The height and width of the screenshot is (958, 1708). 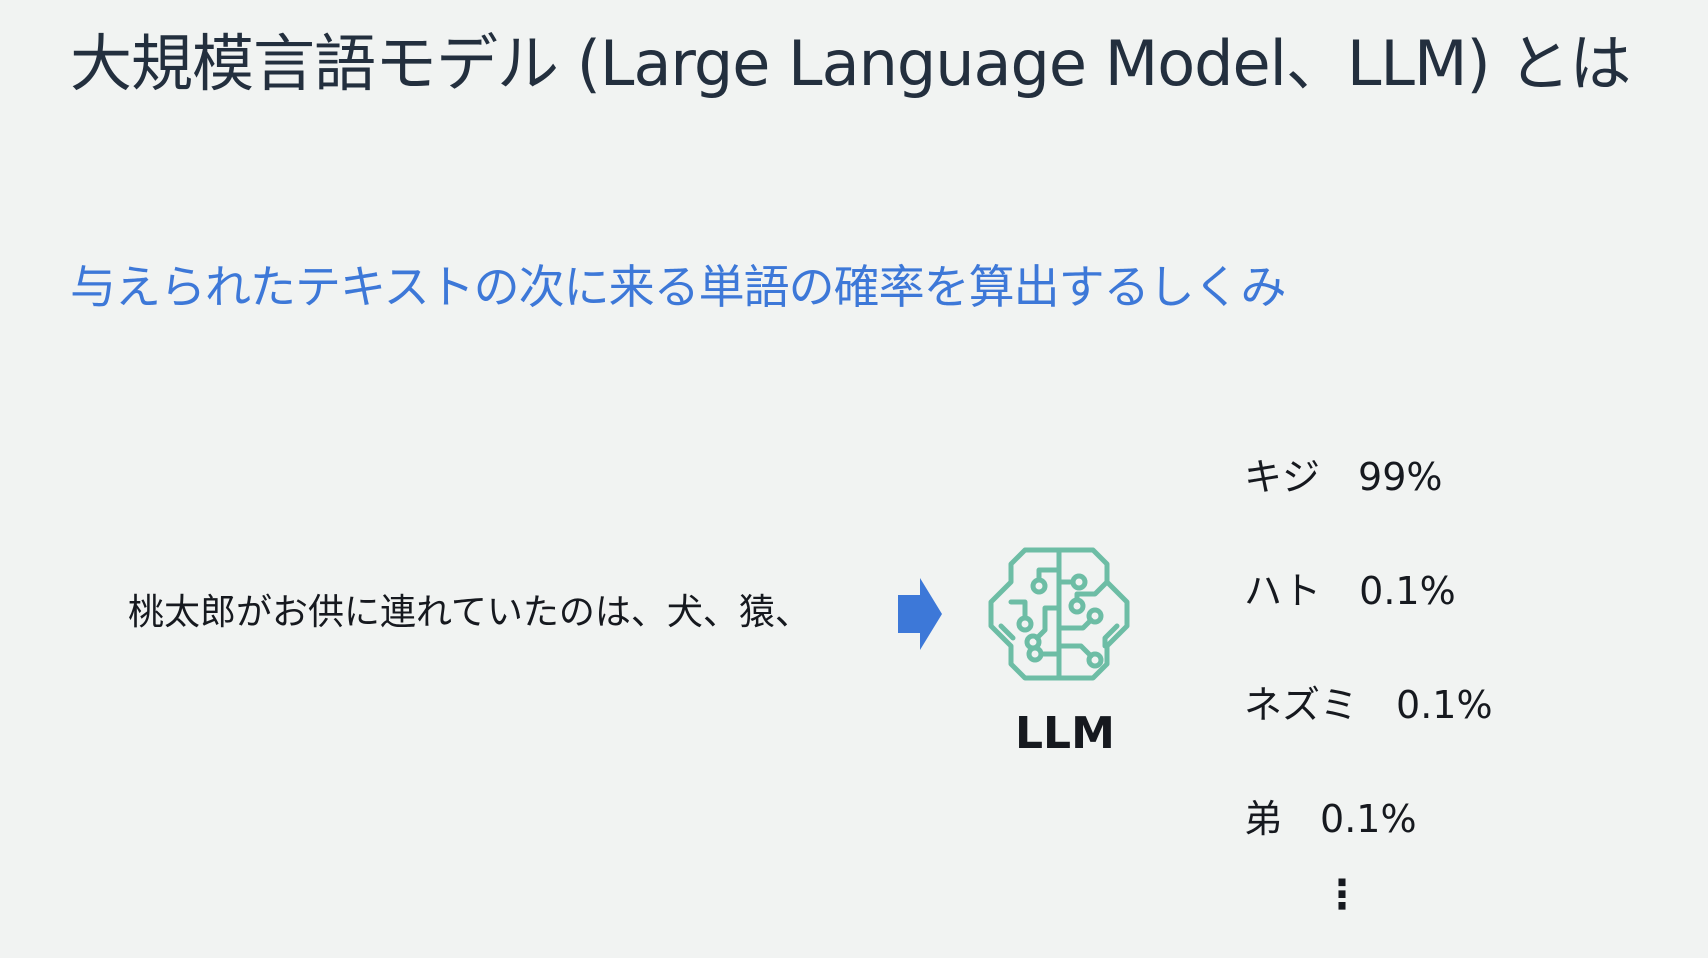 I want to click on prediction-word: ネズミ, so click(x=1301, y=705).